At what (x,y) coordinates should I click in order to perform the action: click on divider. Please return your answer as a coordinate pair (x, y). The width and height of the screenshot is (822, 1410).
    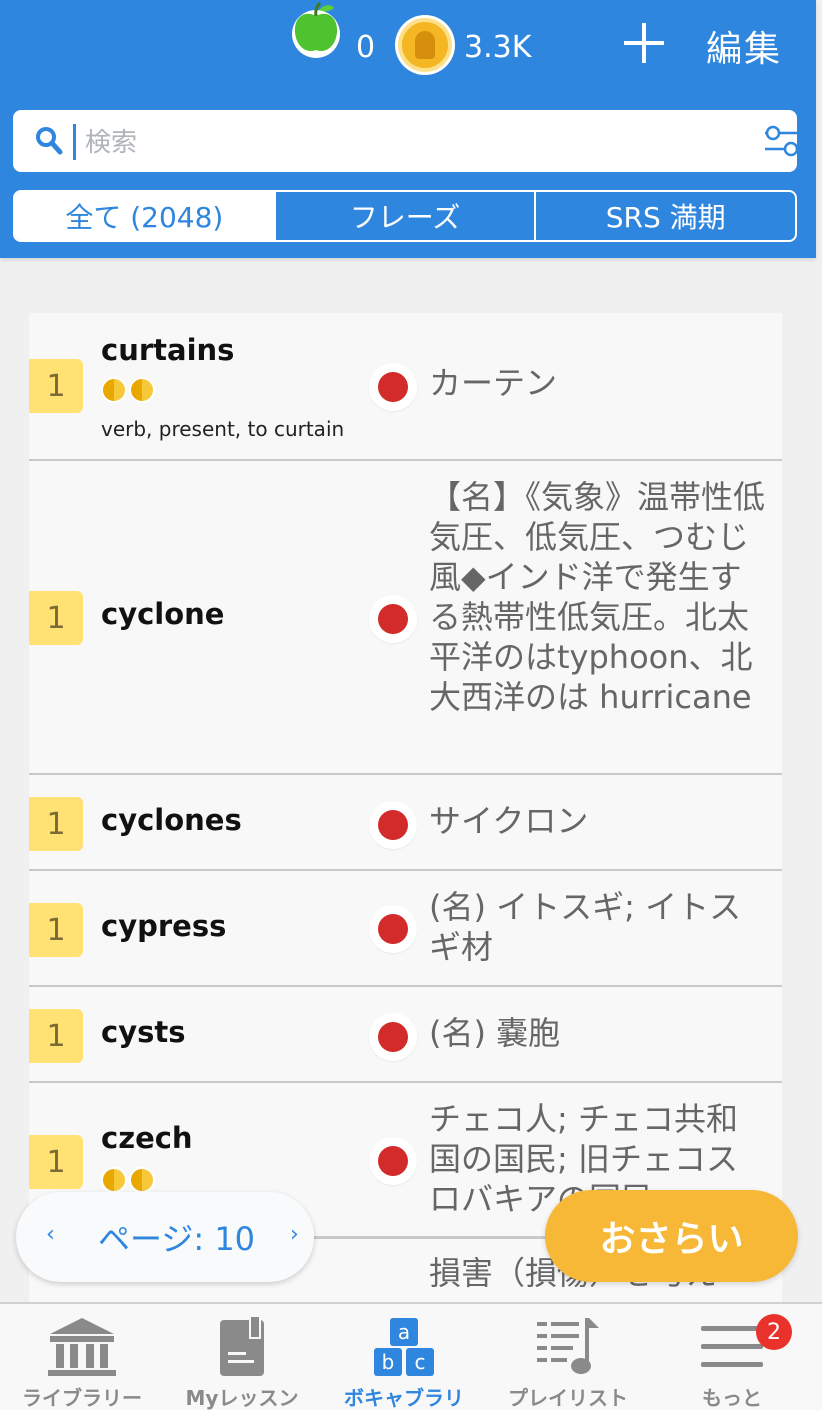
    Looking at the image, I should click on (430, 1237).